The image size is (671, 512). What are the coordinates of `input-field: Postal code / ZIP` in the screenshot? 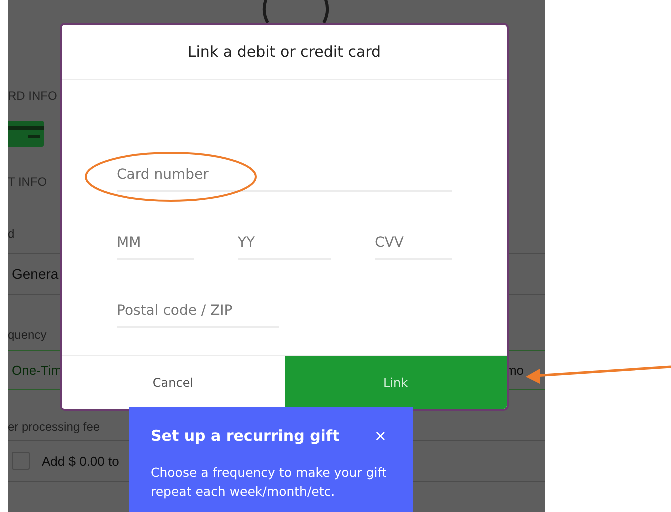 It's located at (198, 312).